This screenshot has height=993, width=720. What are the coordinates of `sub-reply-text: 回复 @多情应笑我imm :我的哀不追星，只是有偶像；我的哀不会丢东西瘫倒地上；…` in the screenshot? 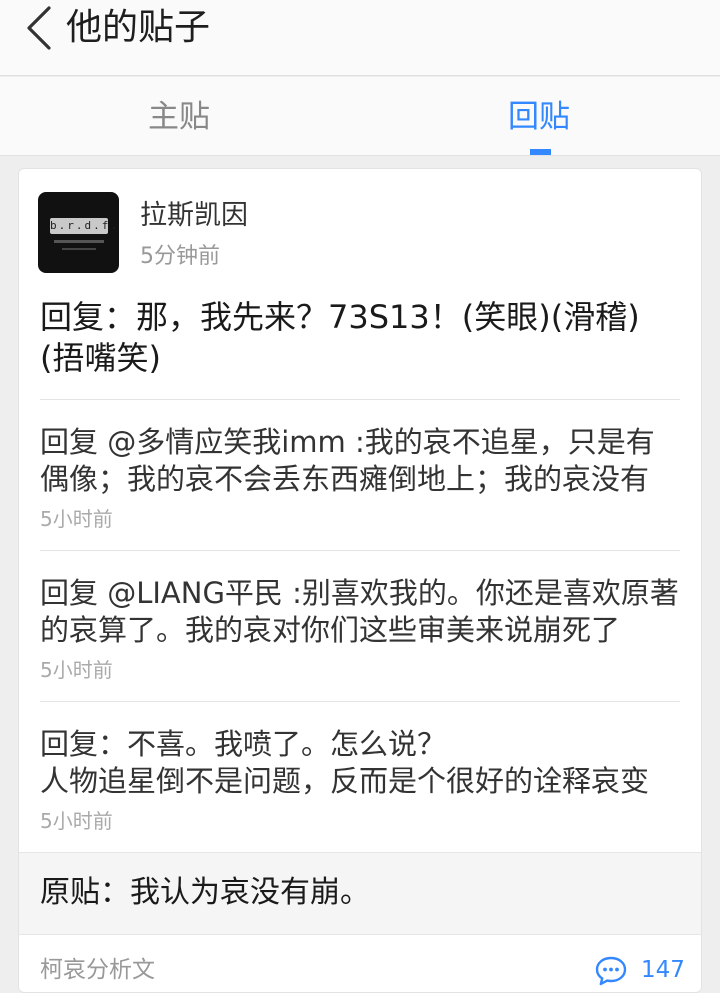 It's located at (347, 460).